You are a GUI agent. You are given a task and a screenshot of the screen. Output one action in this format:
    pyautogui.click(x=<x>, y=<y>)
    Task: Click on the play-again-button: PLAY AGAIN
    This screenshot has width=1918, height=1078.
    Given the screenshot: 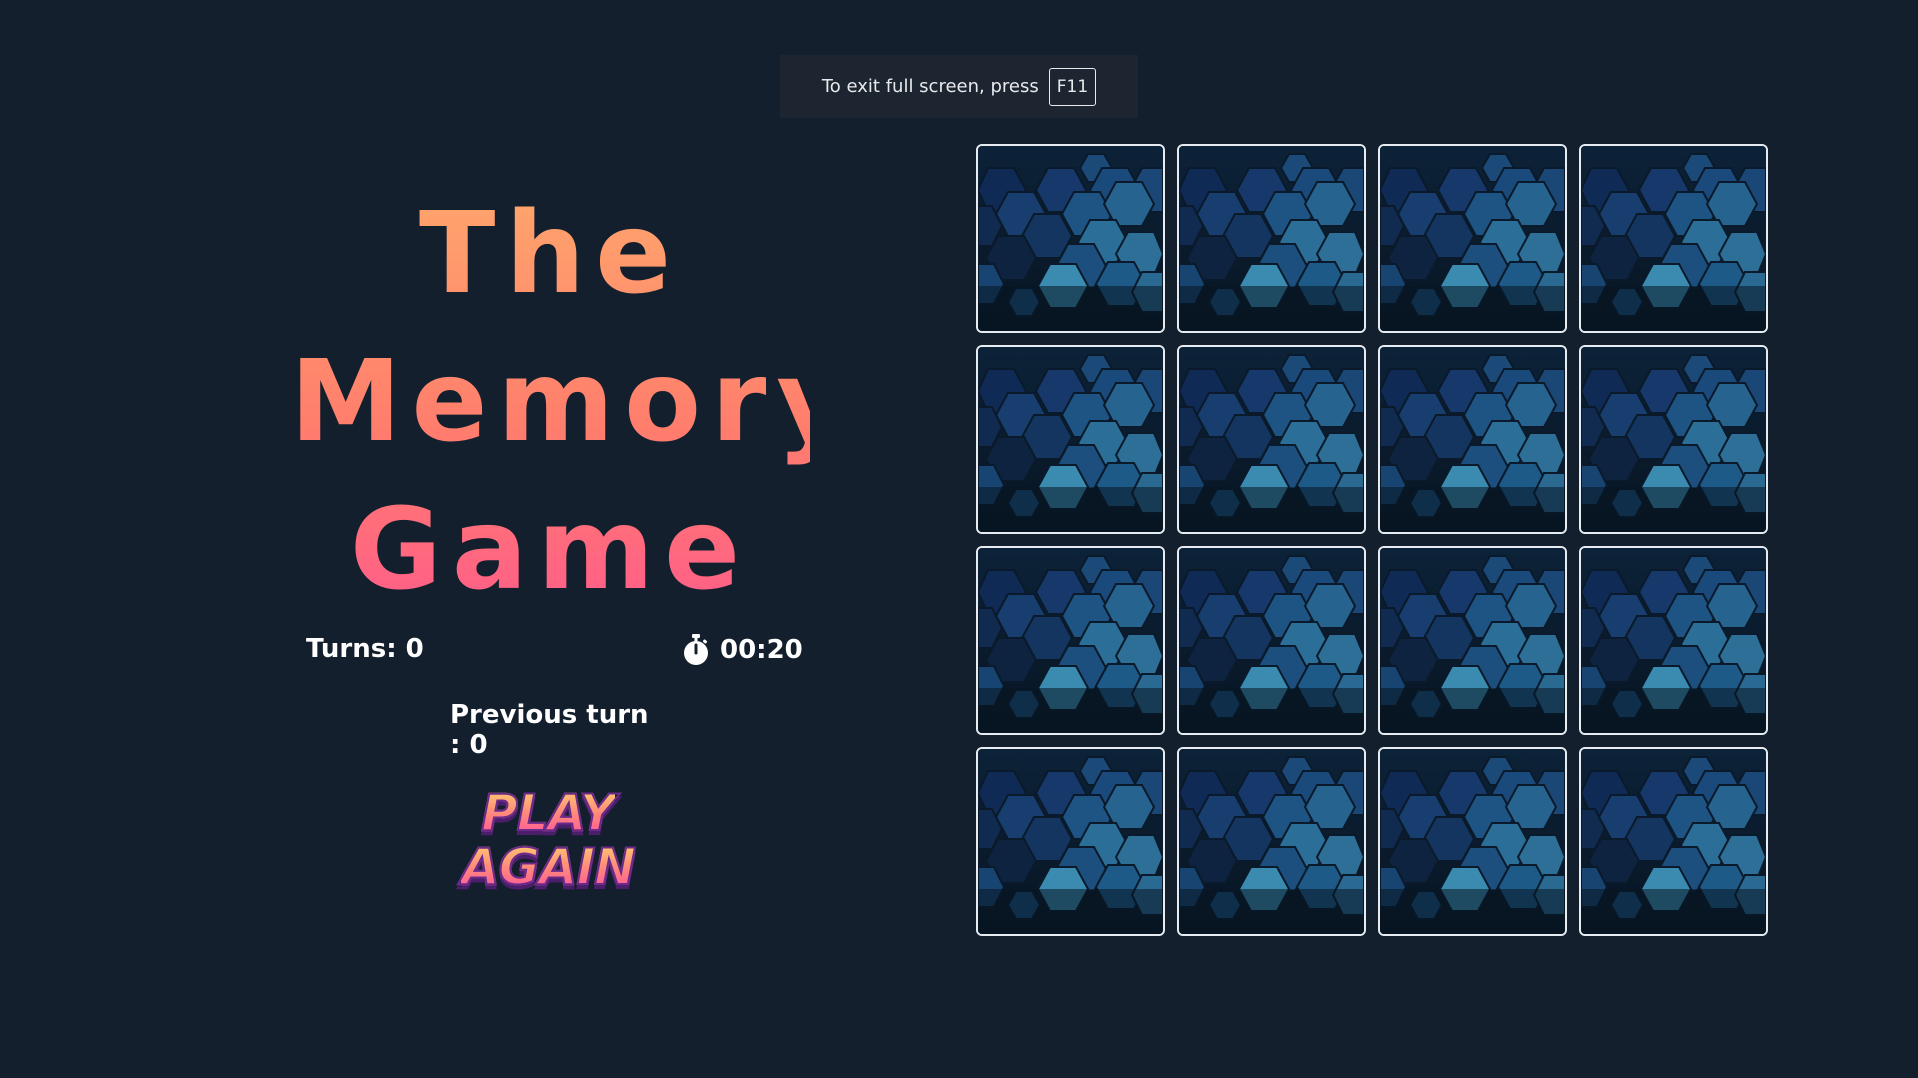 What is the action you would take?
    pyautogui.click(x=548, y=840)
    